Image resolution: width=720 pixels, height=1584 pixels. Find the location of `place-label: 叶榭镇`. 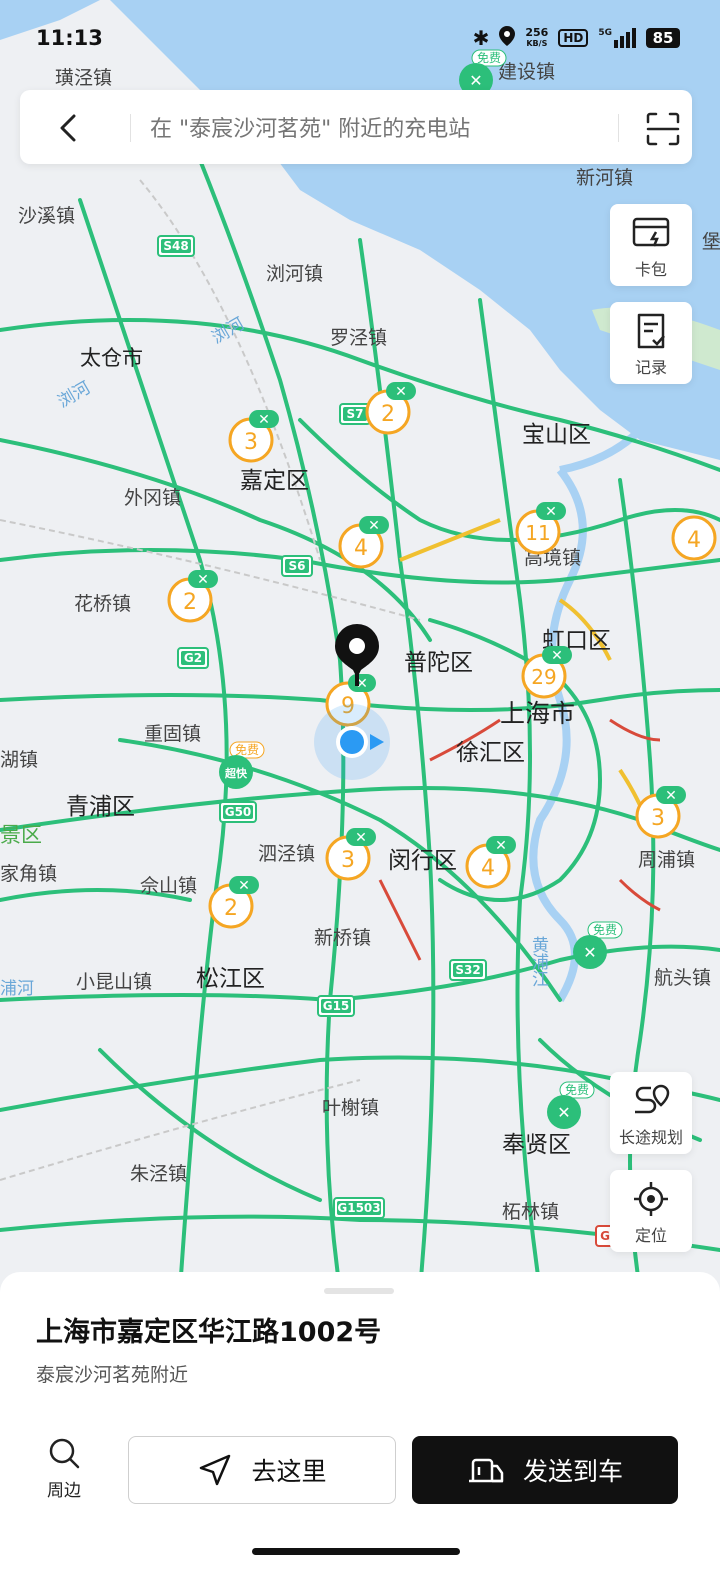

place-label: 叶榭镇 is located at coordinates (350, 1108).